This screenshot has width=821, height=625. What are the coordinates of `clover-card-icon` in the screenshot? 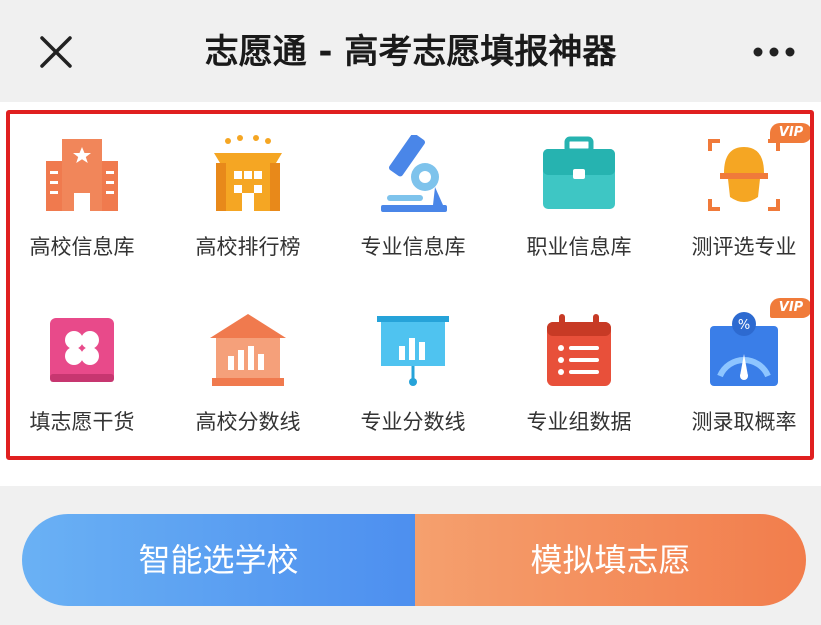 It's located at (82, 350).